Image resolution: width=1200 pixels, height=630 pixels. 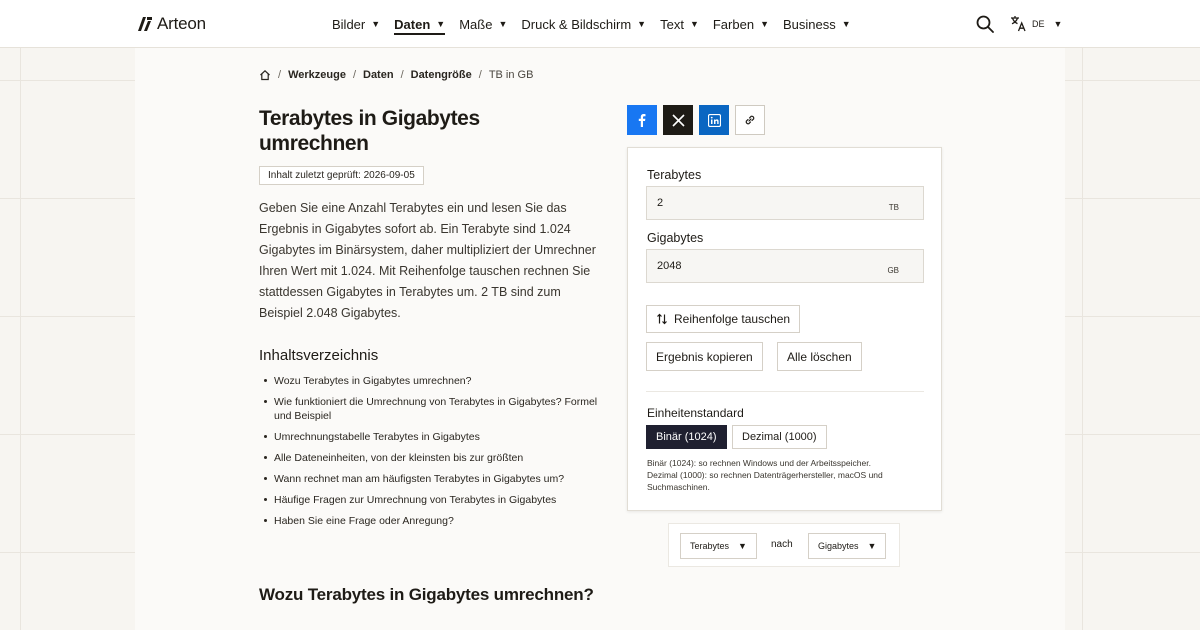 I want to click on decimal-standard-option: Dezimal (1000), so click(x=779, y=437).